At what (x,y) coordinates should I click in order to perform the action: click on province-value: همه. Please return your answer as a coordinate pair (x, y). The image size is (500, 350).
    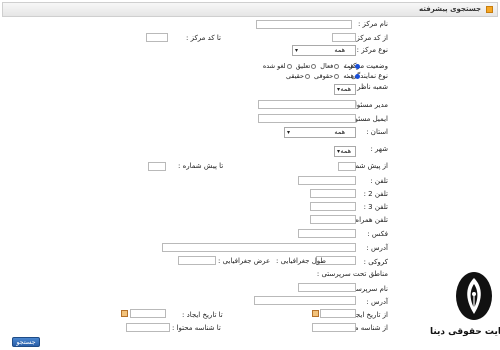
    Looking at the image, I should click on (339, 132).